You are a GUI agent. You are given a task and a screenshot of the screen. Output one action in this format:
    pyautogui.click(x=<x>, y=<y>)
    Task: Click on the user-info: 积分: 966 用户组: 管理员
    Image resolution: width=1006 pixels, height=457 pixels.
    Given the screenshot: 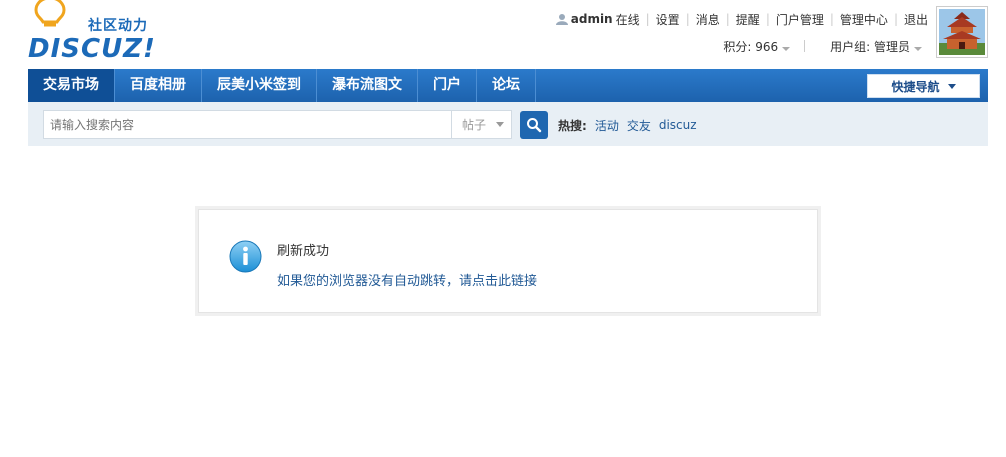 What is the action you would take?
    pyautogui.click(x=822, y=46)
    